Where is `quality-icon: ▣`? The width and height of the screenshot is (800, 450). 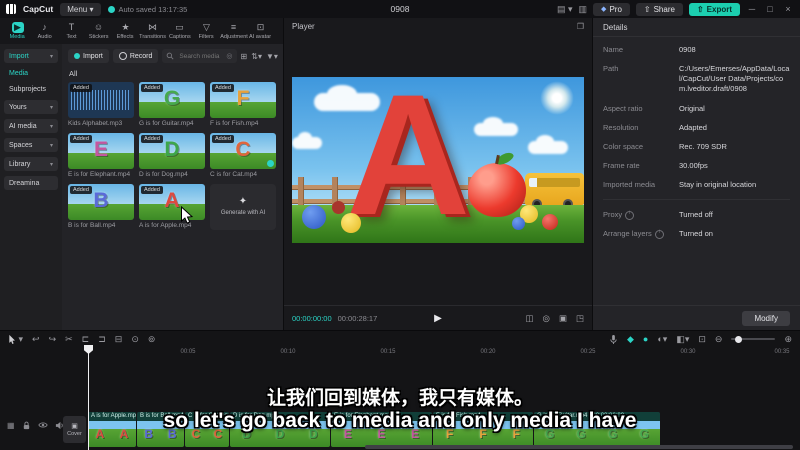 quality-icon: ▣ is located at coordinates (563, 318).